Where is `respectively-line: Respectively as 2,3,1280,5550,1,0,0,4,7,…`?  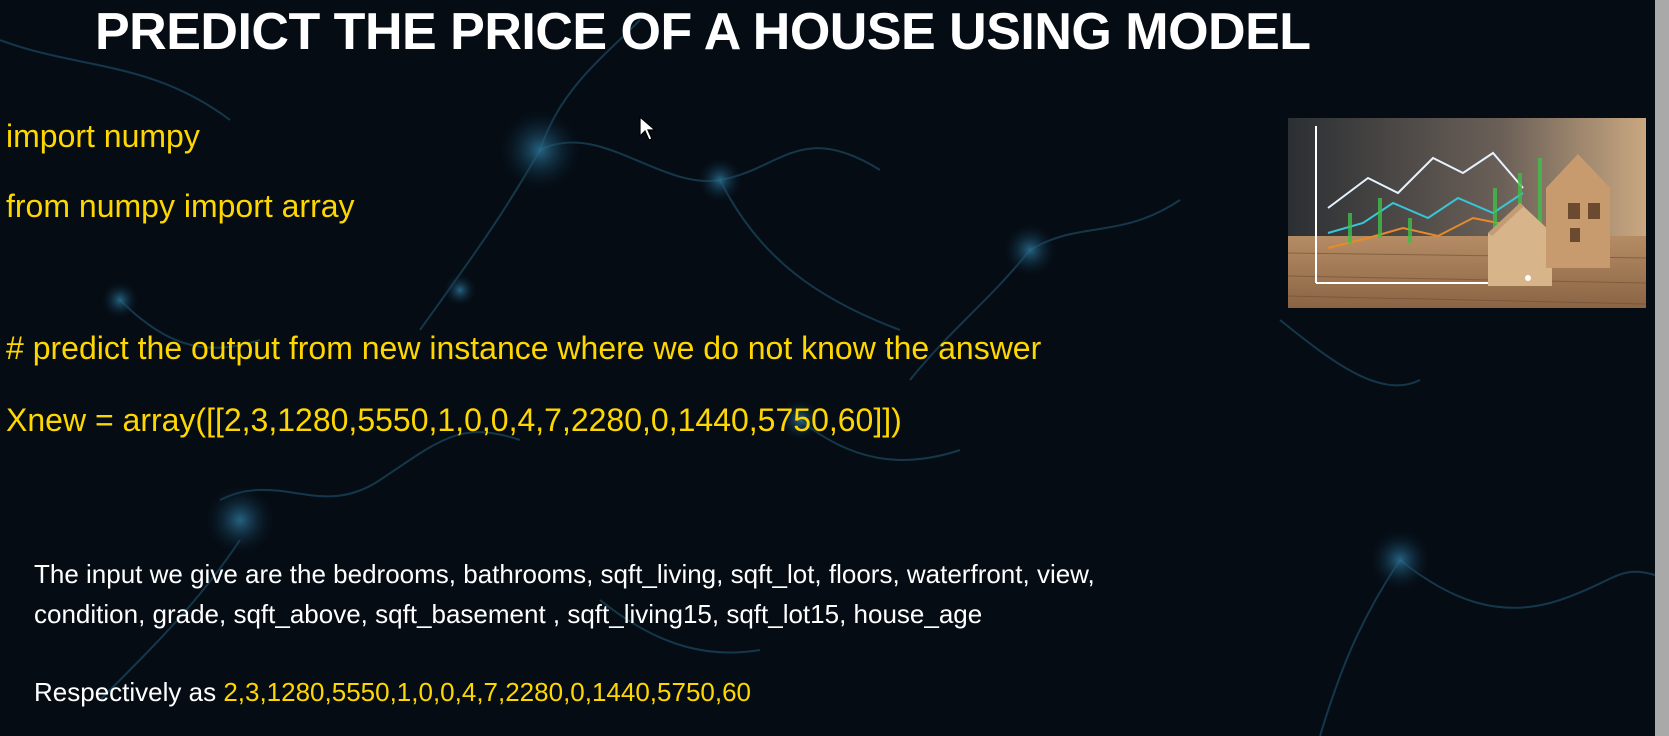
respectively-line: Respectively as 2,3,1280,5550,1,0,0,4,7,… is located at coordinates (392, 692).